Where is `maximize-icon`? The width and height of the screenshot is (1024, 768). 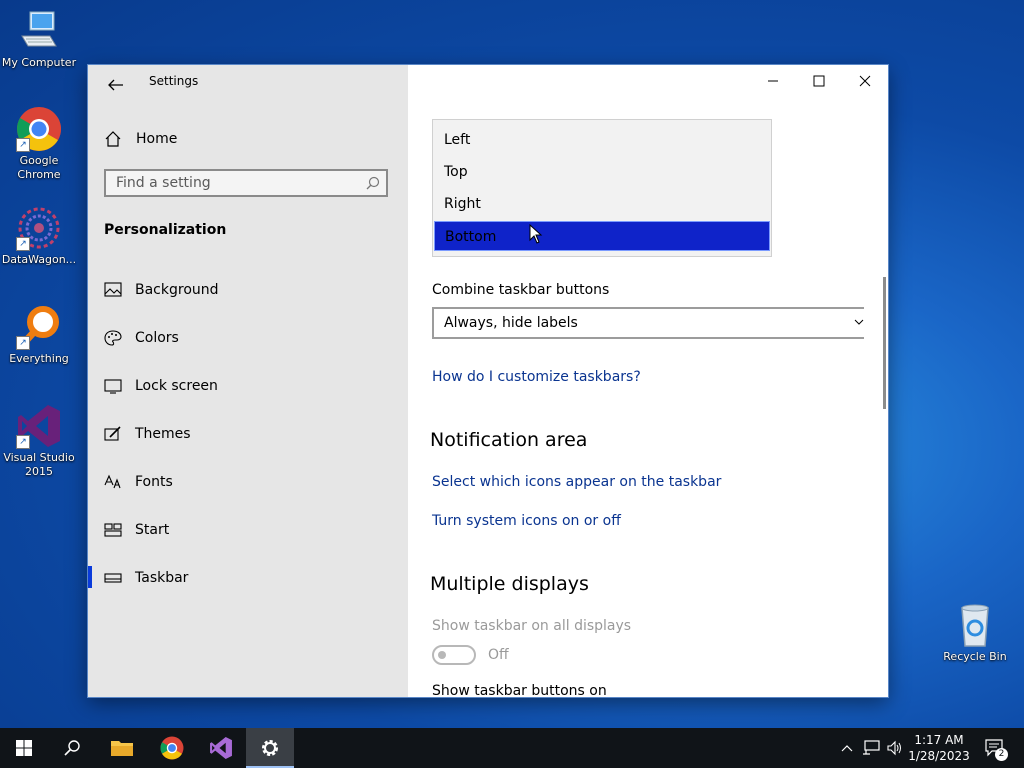
maximize-icon is located at coordinates (819, 81).